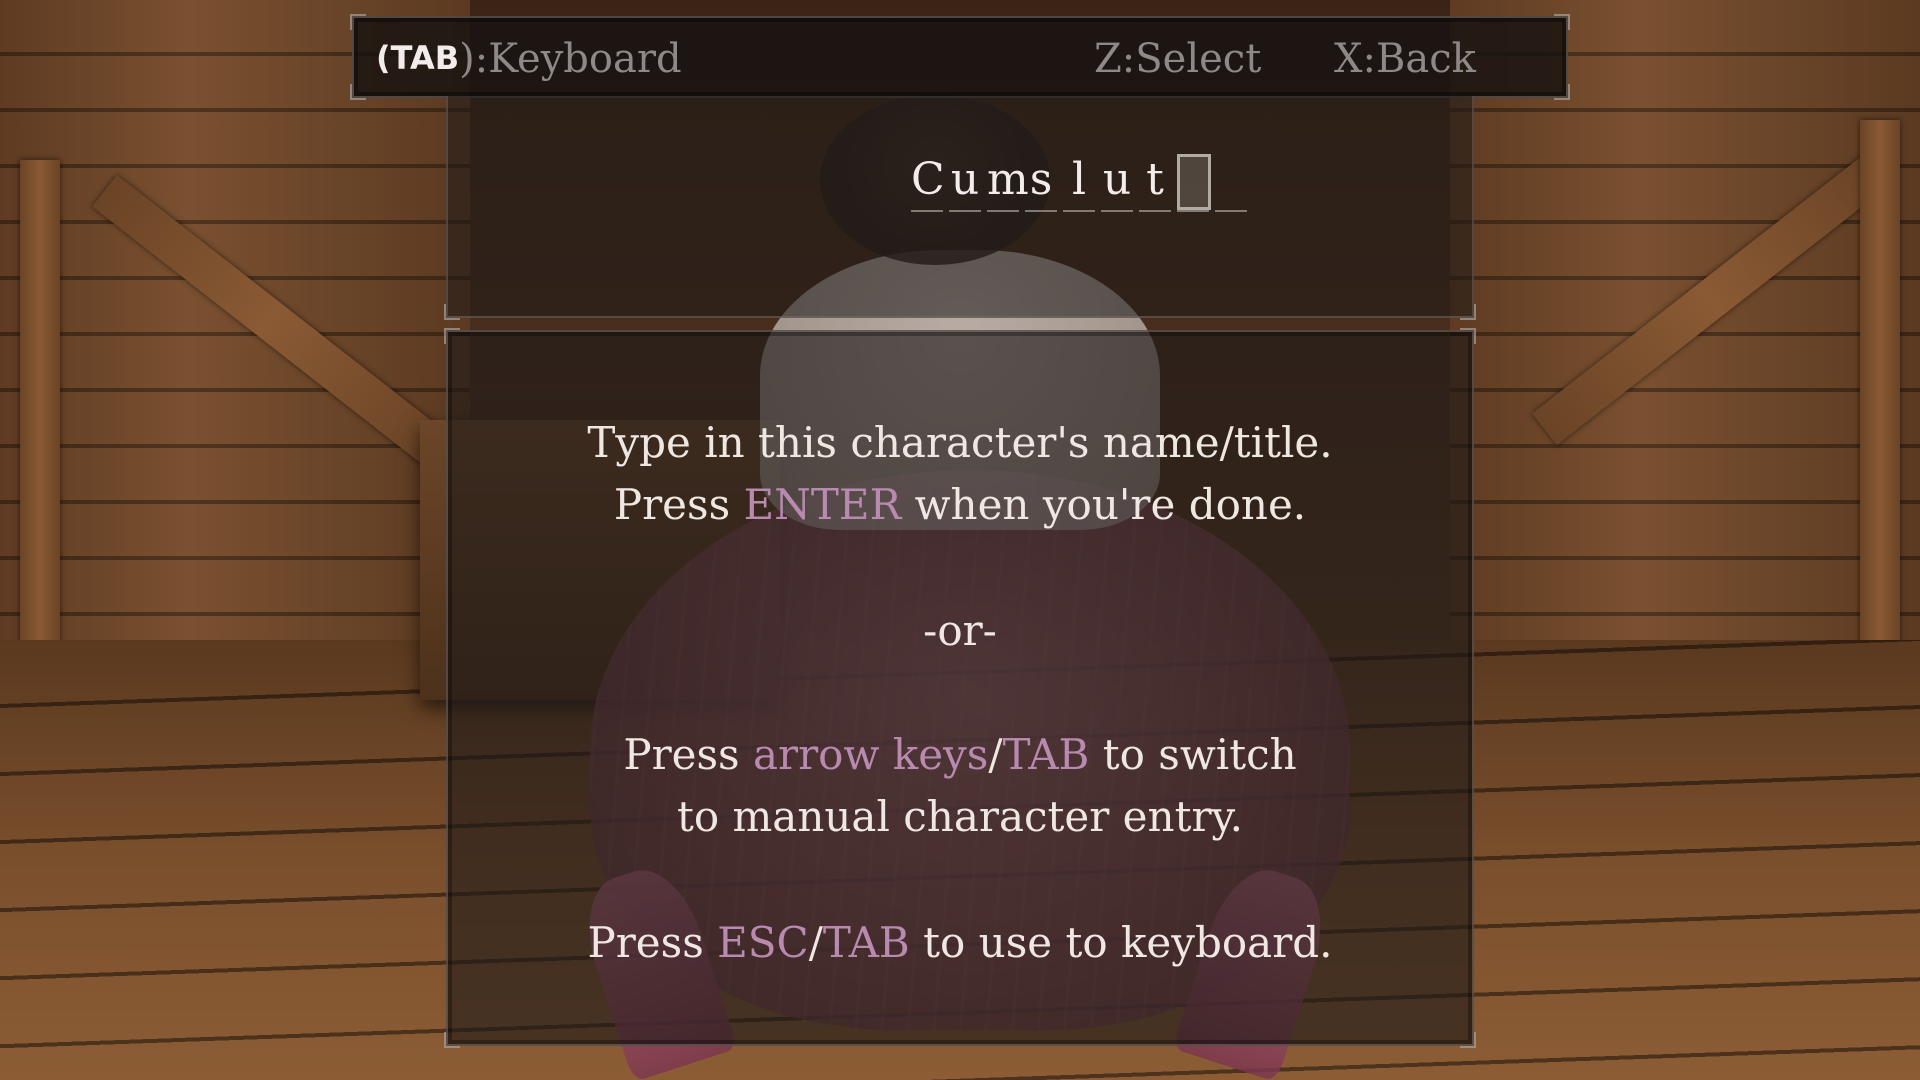  What do you see at coordinates (570, 59) in the screenshot?
I see `keyboard-hint-label: ):Keyboard` at bounding box center [570, 59].